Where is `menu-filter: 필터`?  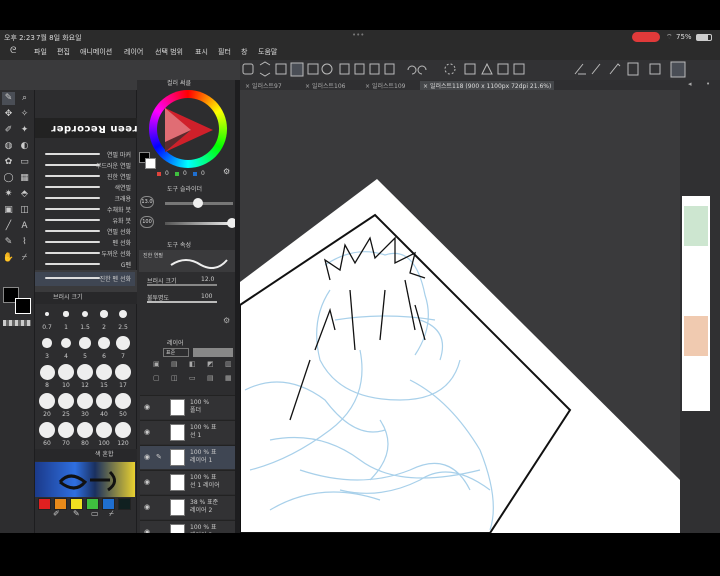 menu-filter: 필터 is located at coordinates (224, 52).